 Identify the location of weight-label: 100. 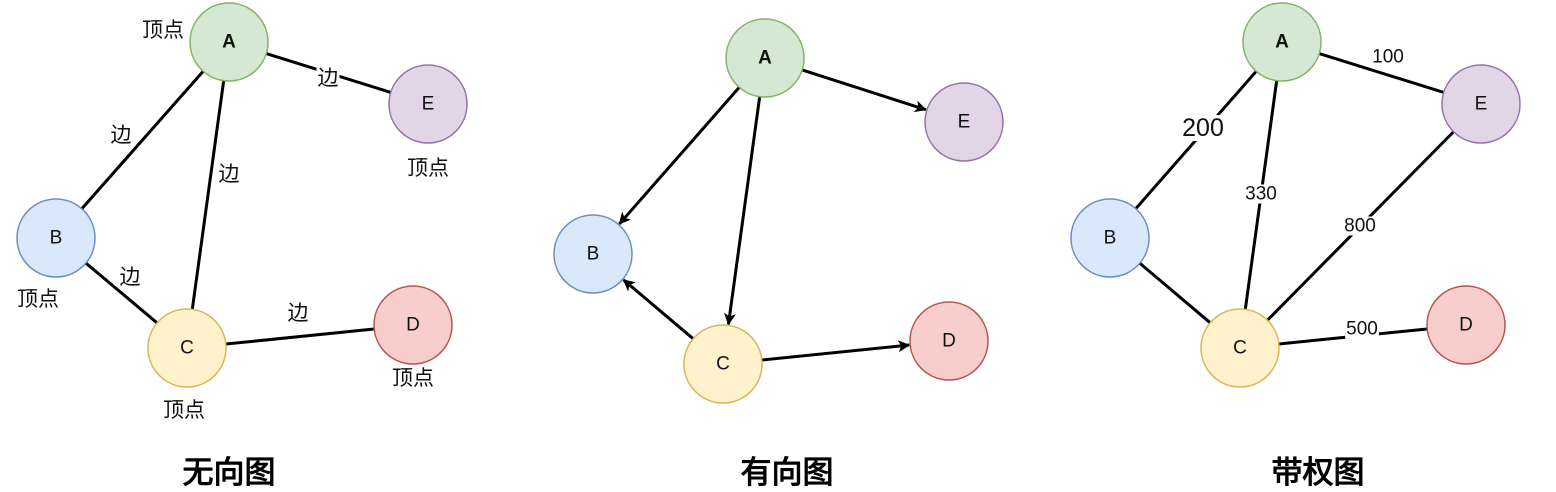
(1388, 57).